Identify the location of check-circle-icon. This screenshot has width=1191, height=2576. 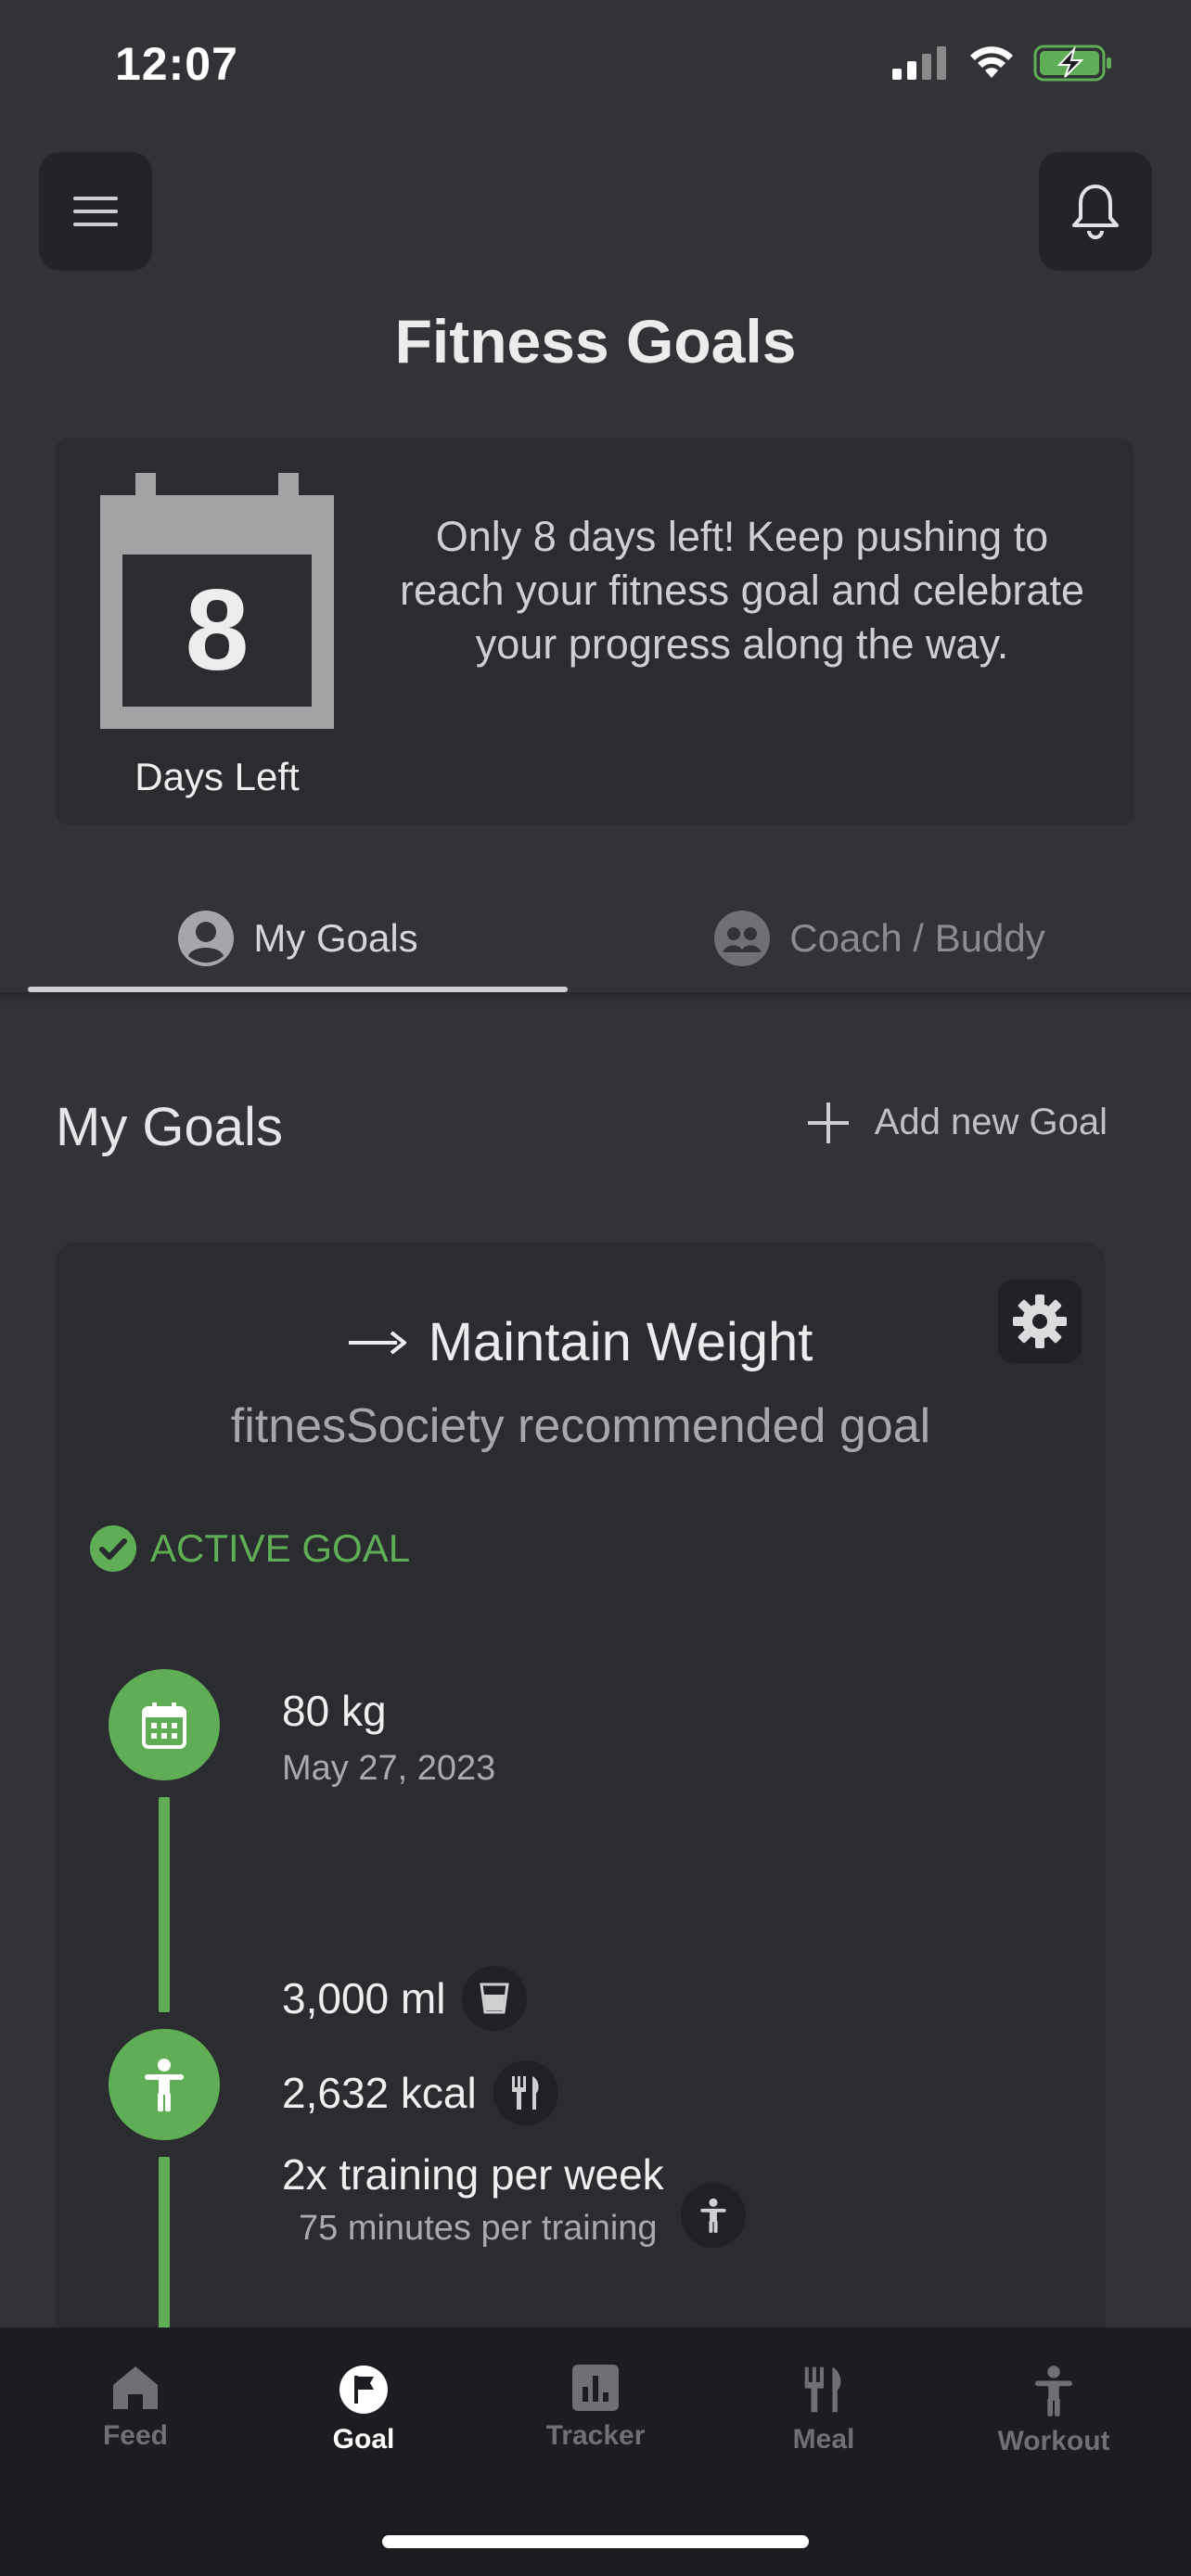
(113, 1548).